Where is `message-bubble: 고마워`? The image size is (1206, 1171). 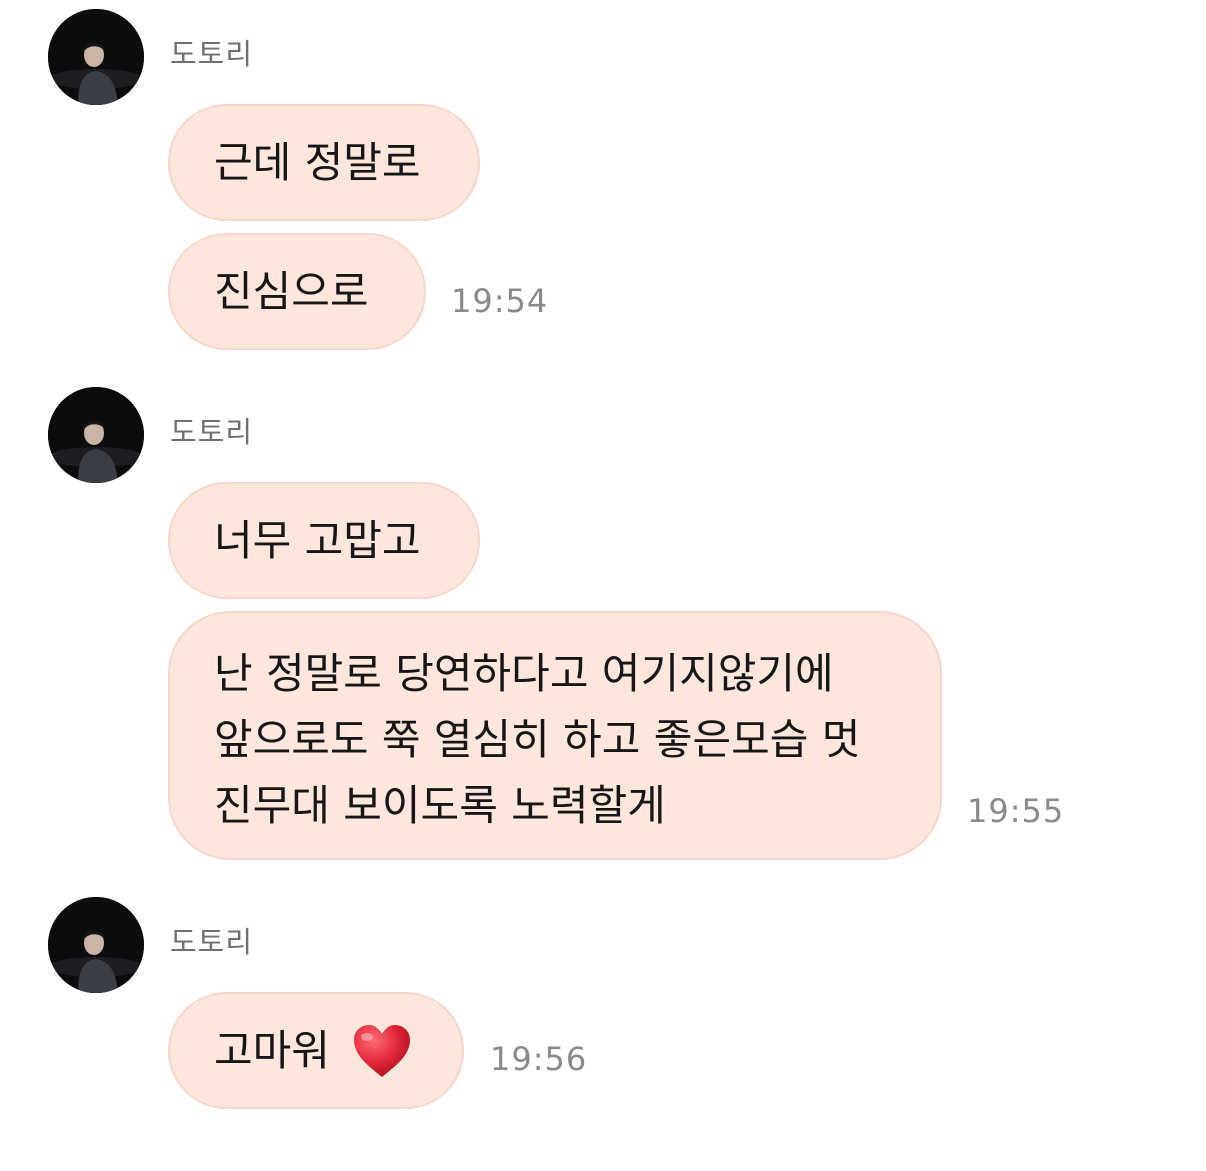
message-bubble: 고마워 is located at coordinates (316, 1050).